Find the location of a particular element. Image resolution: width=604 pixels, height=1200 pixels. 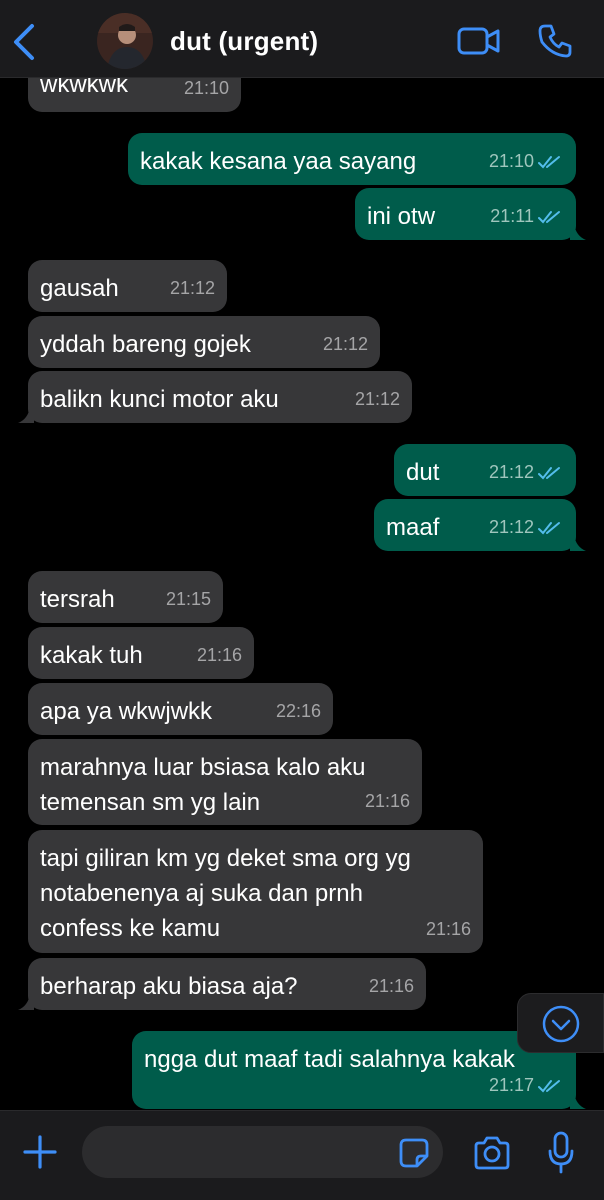

message-time: 21:11 is located at coordinates (512, 216).